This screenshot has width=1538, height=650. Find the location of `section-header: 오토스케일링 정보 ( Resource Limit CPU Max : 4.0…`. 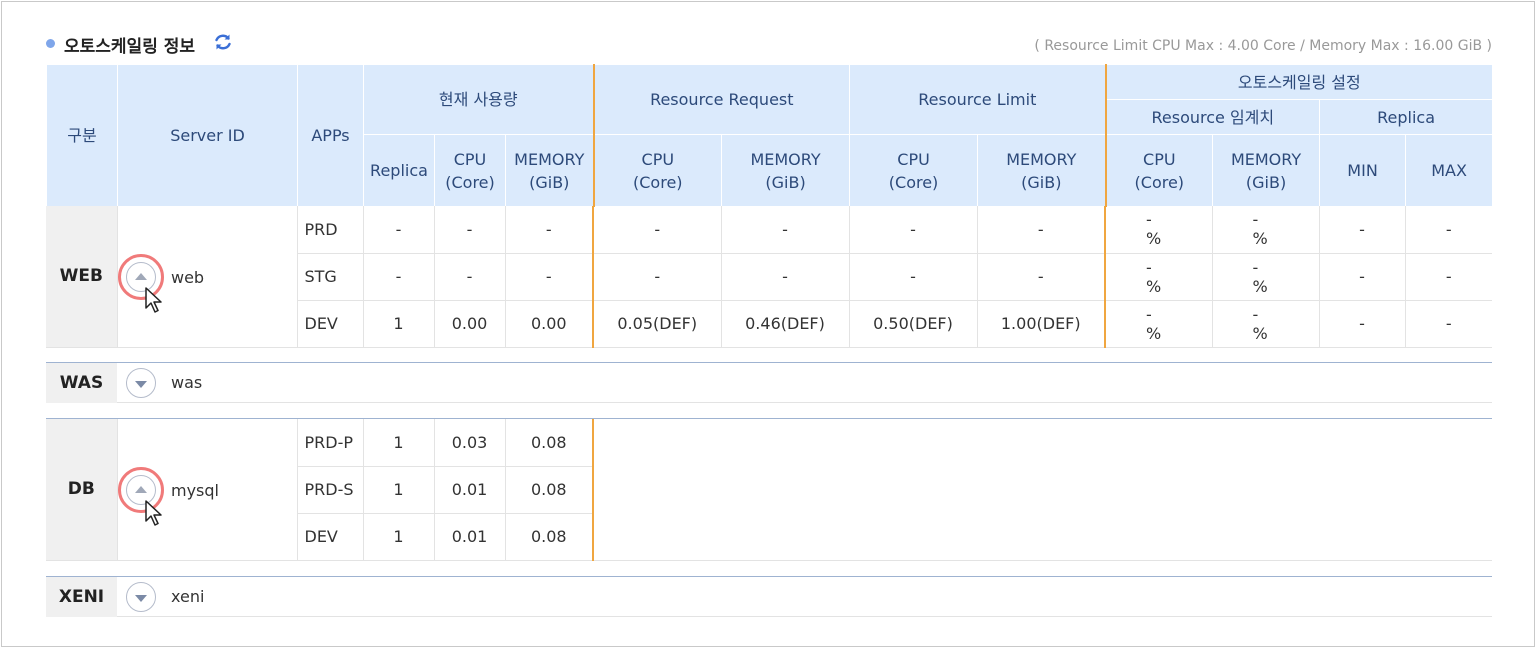

section-header: 오토스케일링 정보 ( Resource Limit CPU Max : 4.0… is located at coordinates (769, 44).